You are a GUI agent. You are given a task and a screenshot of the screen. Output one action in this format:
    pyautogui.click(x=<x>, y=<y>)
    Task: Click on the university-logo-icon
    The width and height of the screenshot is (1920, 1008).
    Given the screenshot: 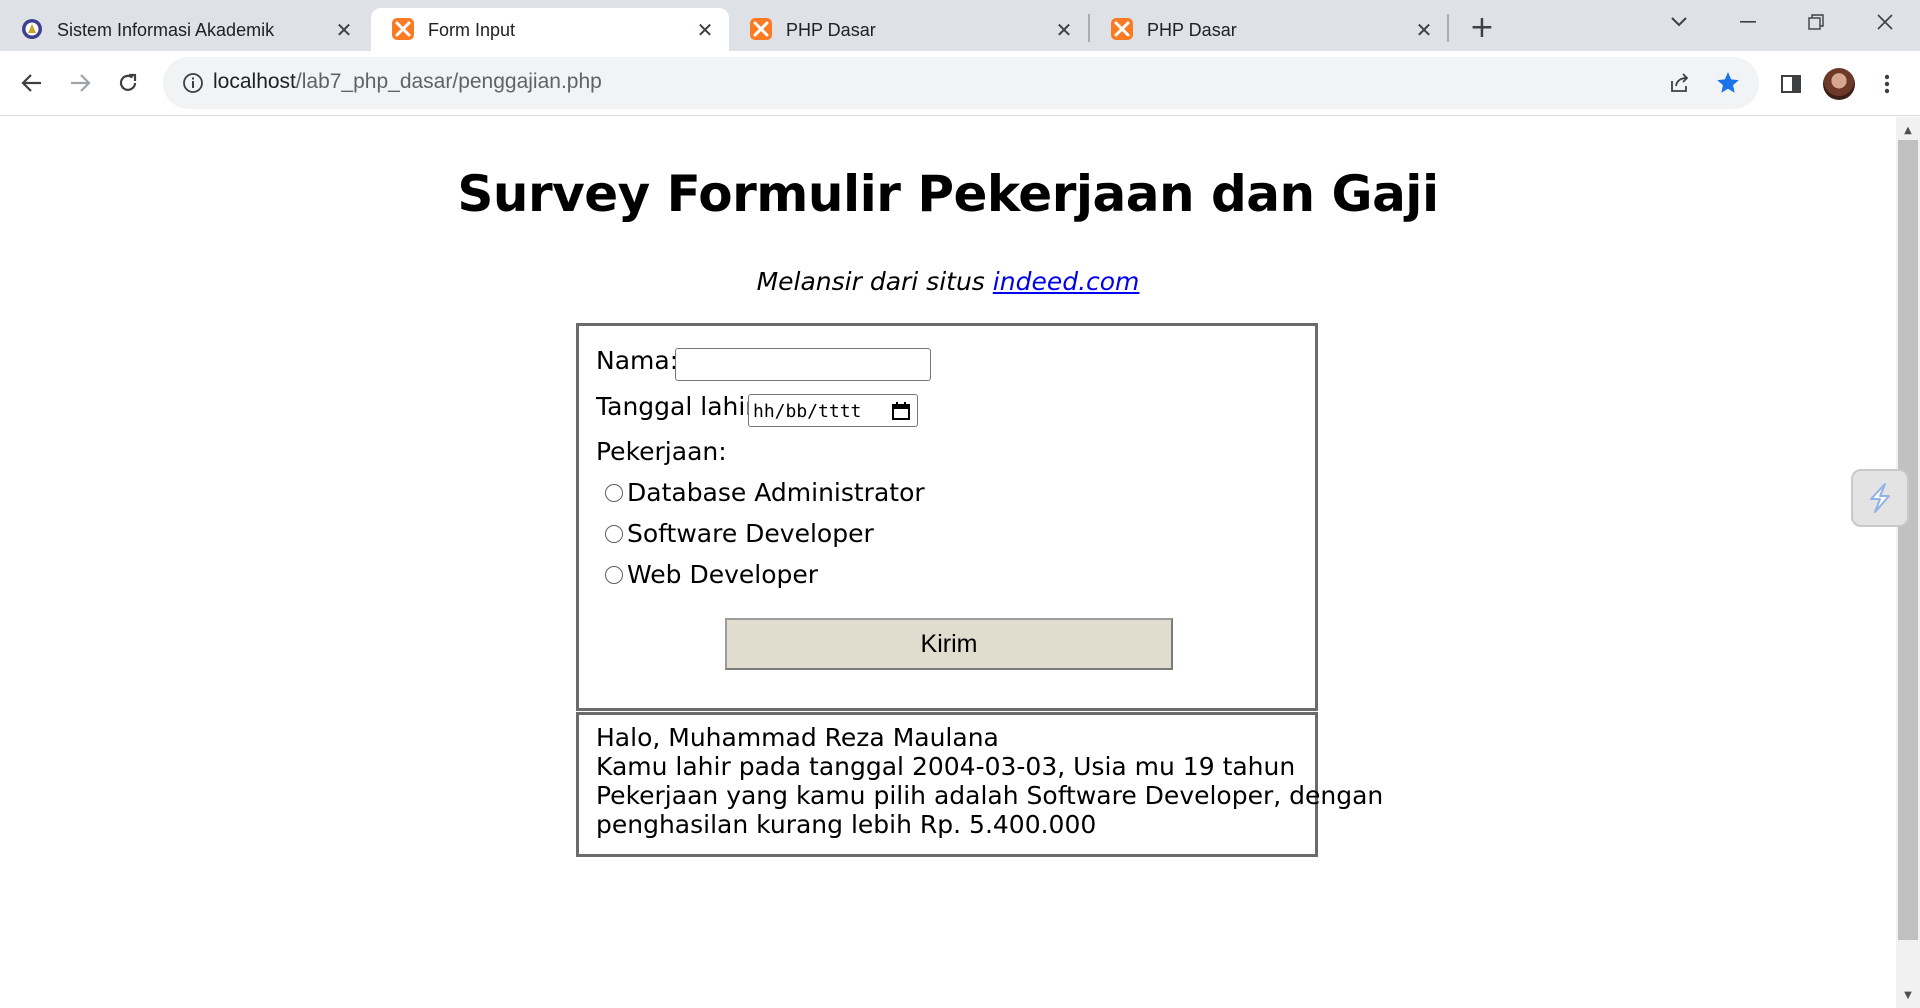 What is the action you would take?
    pyautogui.click(x=32, y=29)
    